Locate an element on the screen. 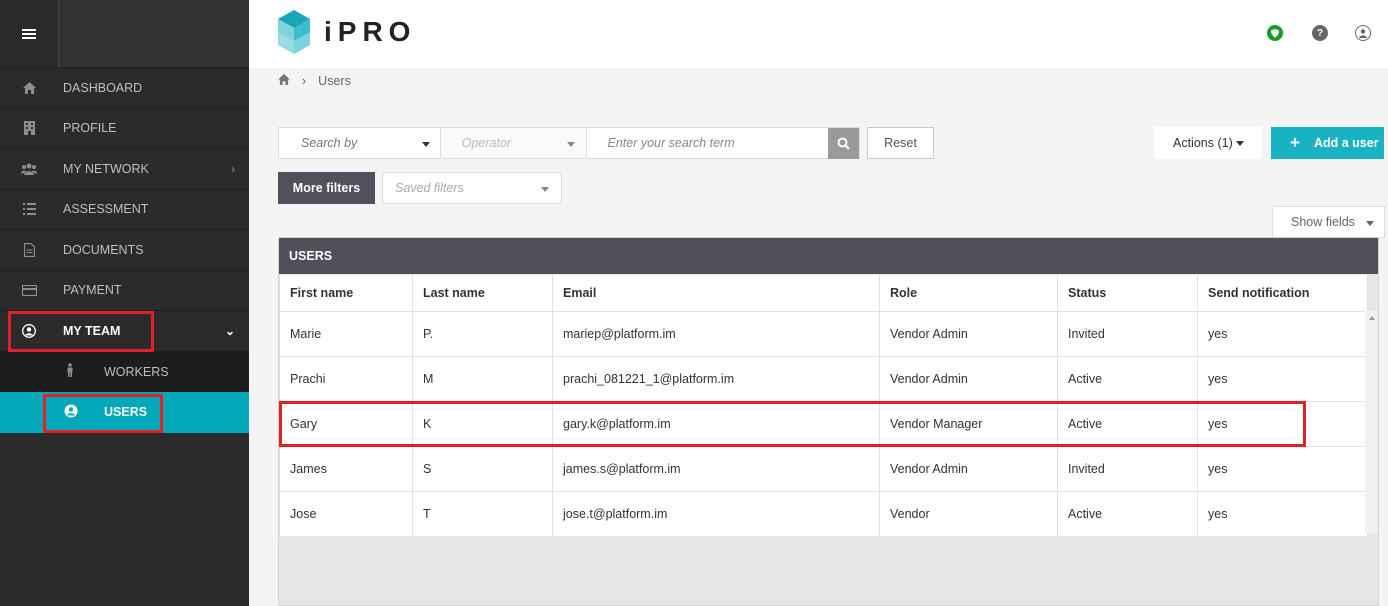 This screenshot has width=1388, height=606. help-icon: ? is located at coordinates (1320, 33).